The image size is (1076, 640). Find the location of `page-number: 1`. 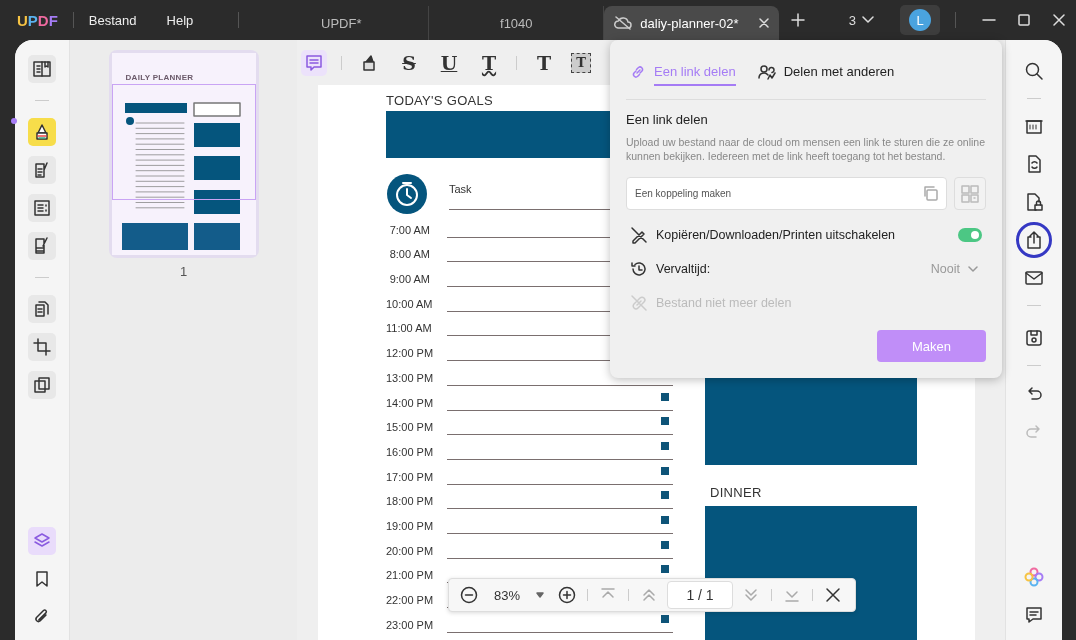

page-number: 1 is located at coordinates (183, 271).